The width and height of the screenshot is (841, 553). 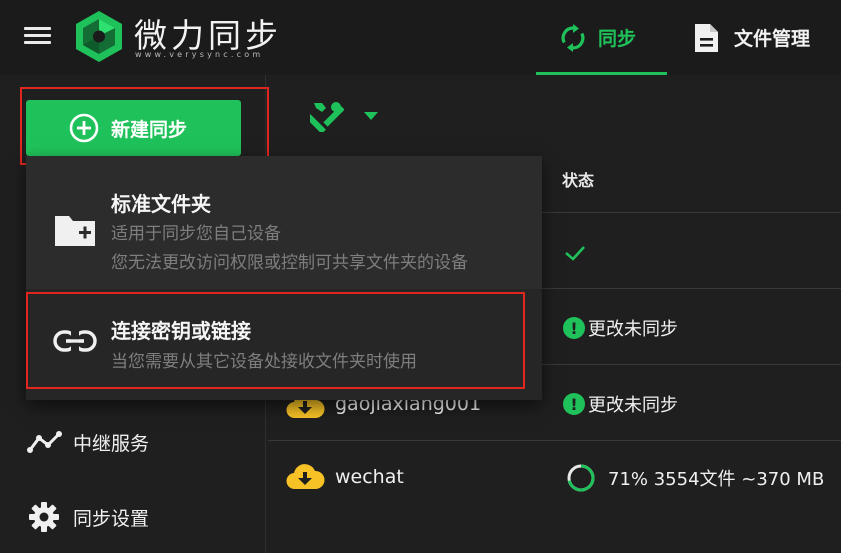 I want to click on sync-icon, so click(x=573, y=37).